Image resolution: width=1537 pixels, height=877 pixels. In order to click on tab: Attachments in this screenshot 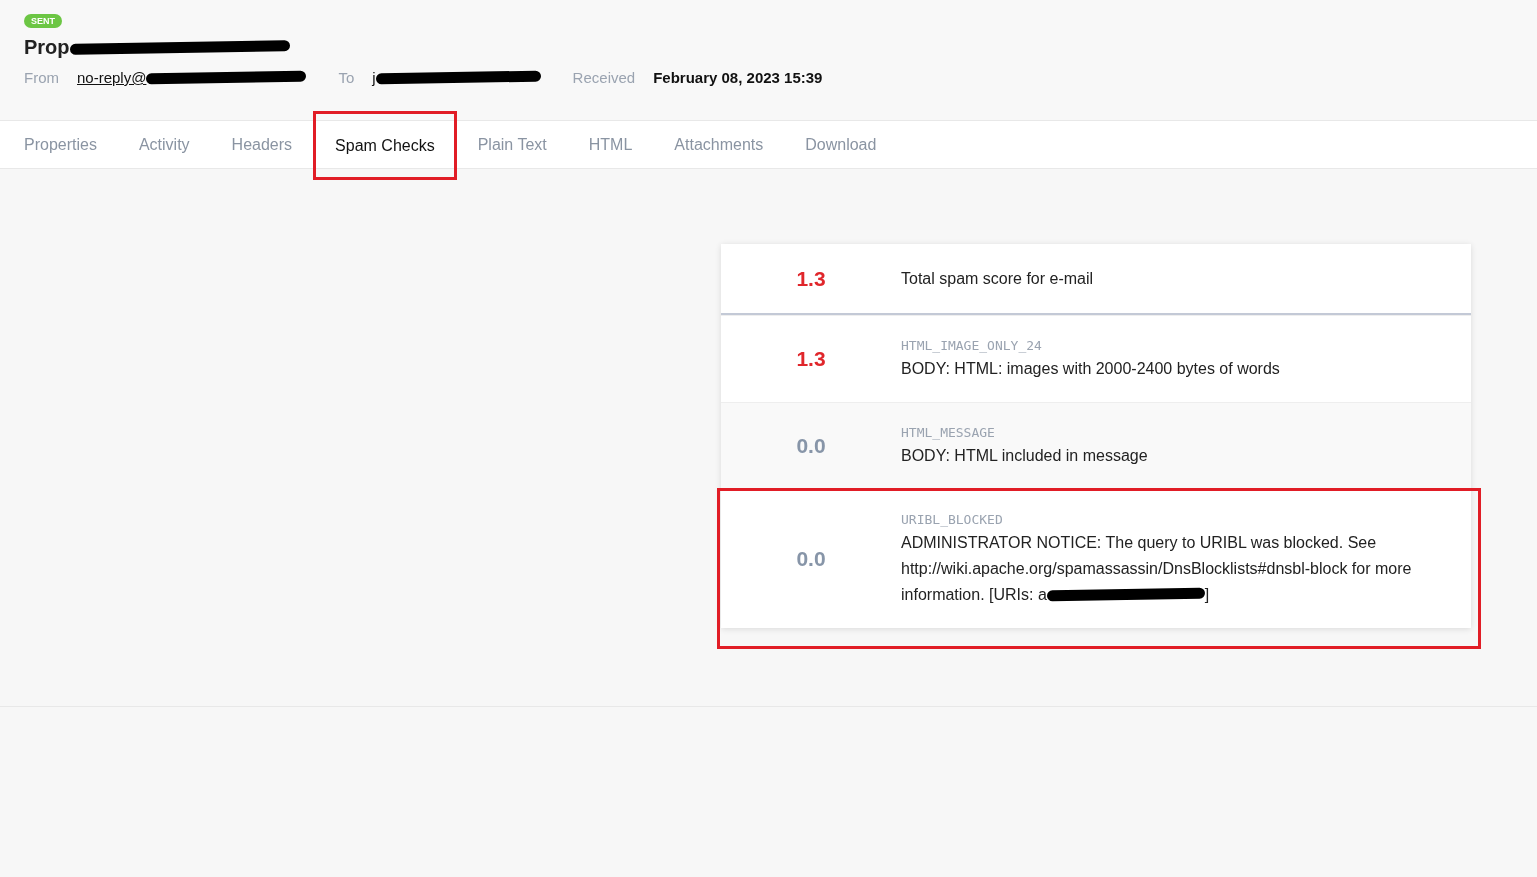, I will do `click(719, 144)`.